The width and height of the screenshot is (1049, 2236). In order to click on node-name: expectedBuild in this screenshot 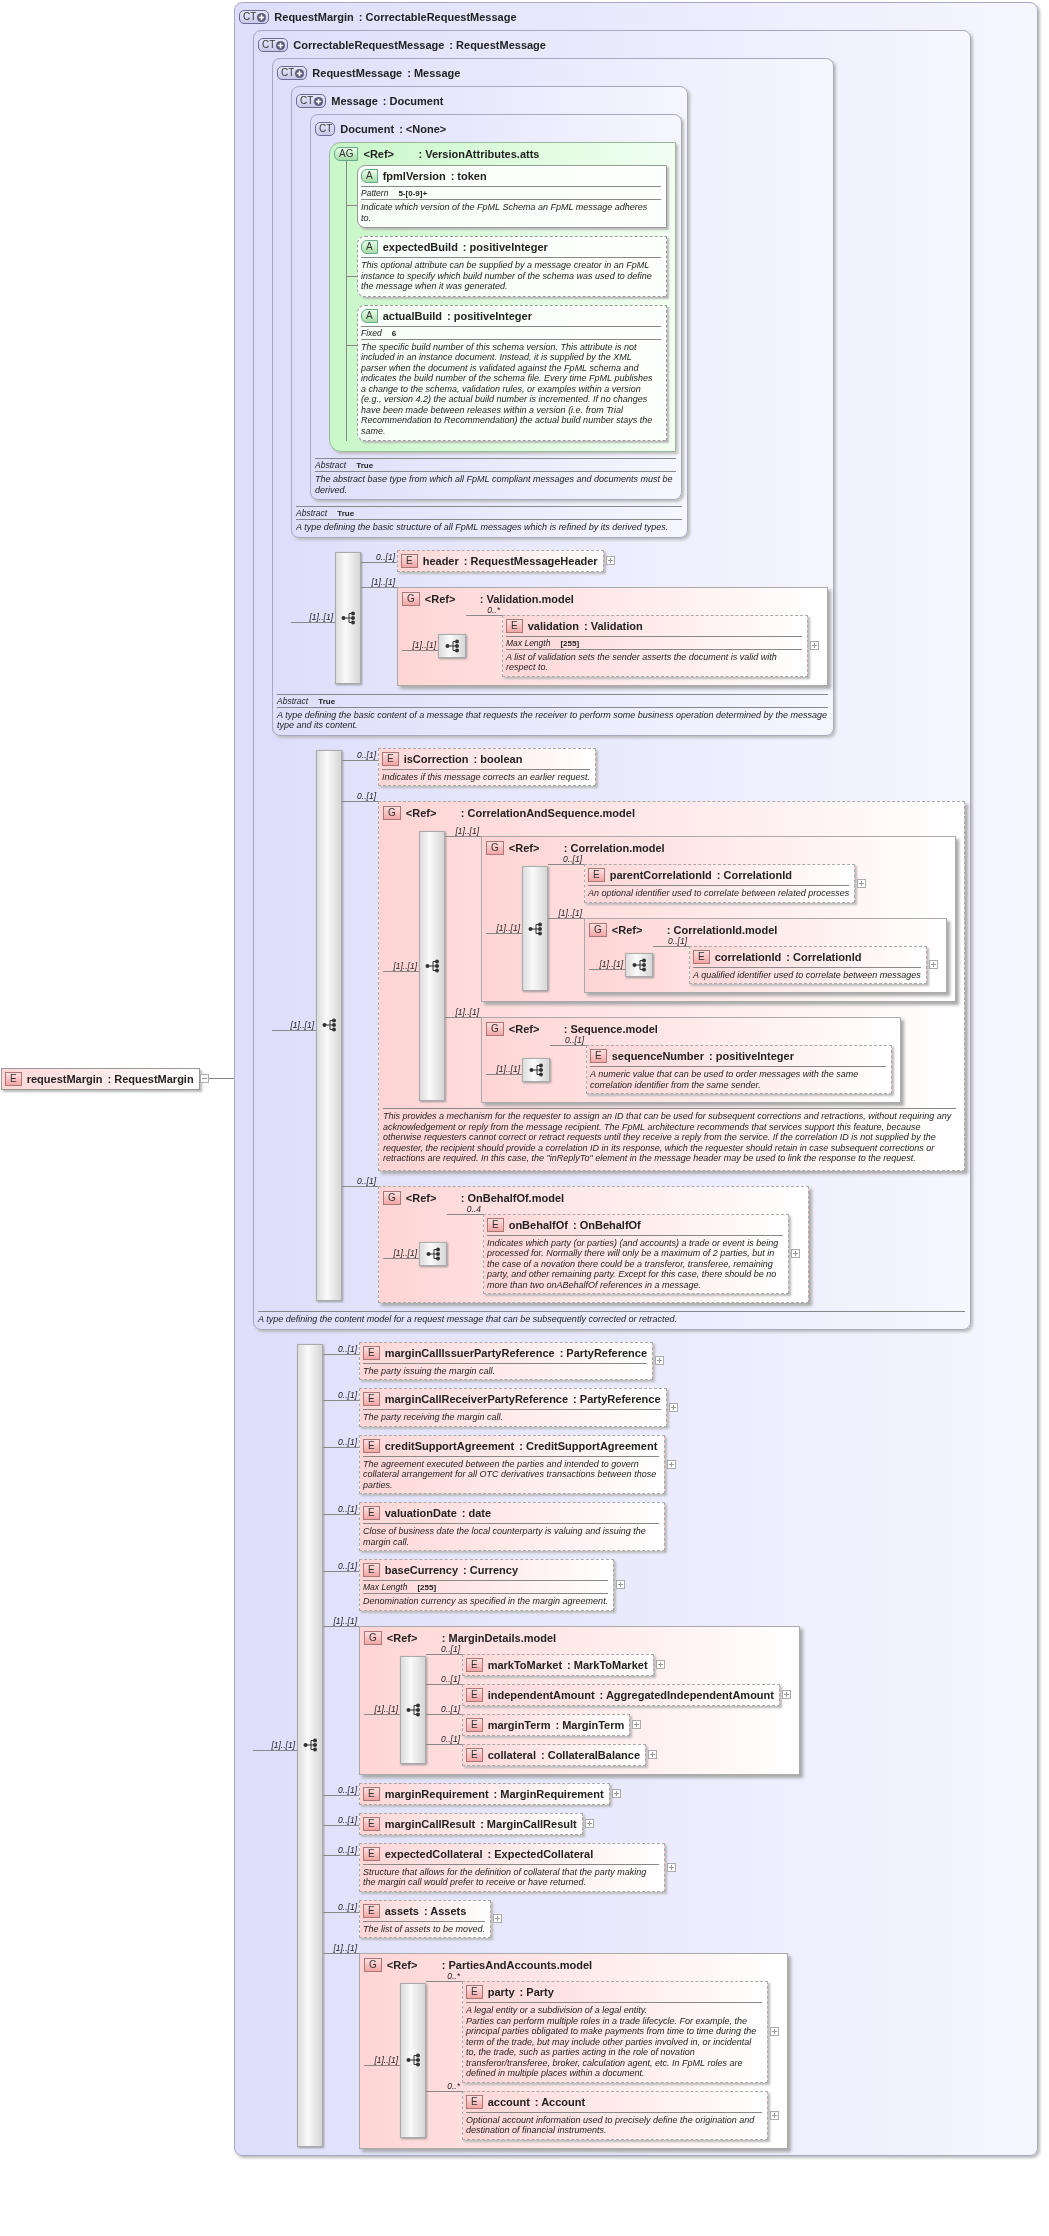, I will do `click(420, 247)`.